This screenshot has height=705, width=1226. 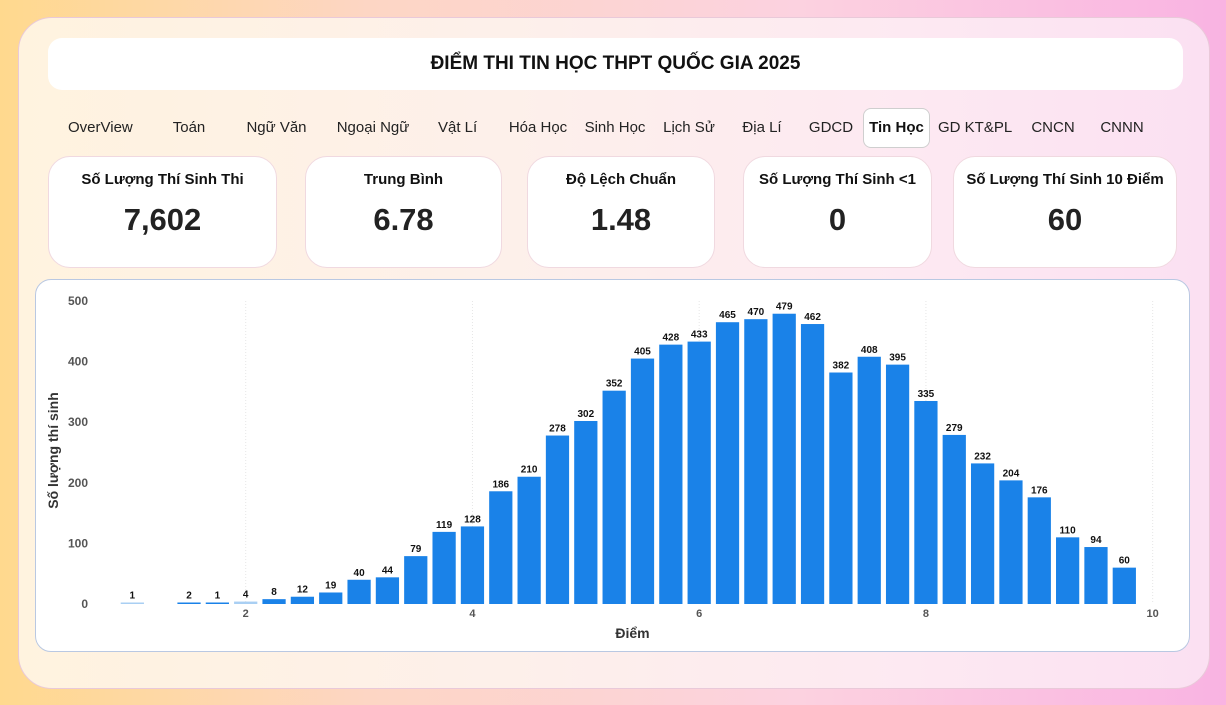 I want to click on bar-value-label: 479, so click(x=784, y=307).